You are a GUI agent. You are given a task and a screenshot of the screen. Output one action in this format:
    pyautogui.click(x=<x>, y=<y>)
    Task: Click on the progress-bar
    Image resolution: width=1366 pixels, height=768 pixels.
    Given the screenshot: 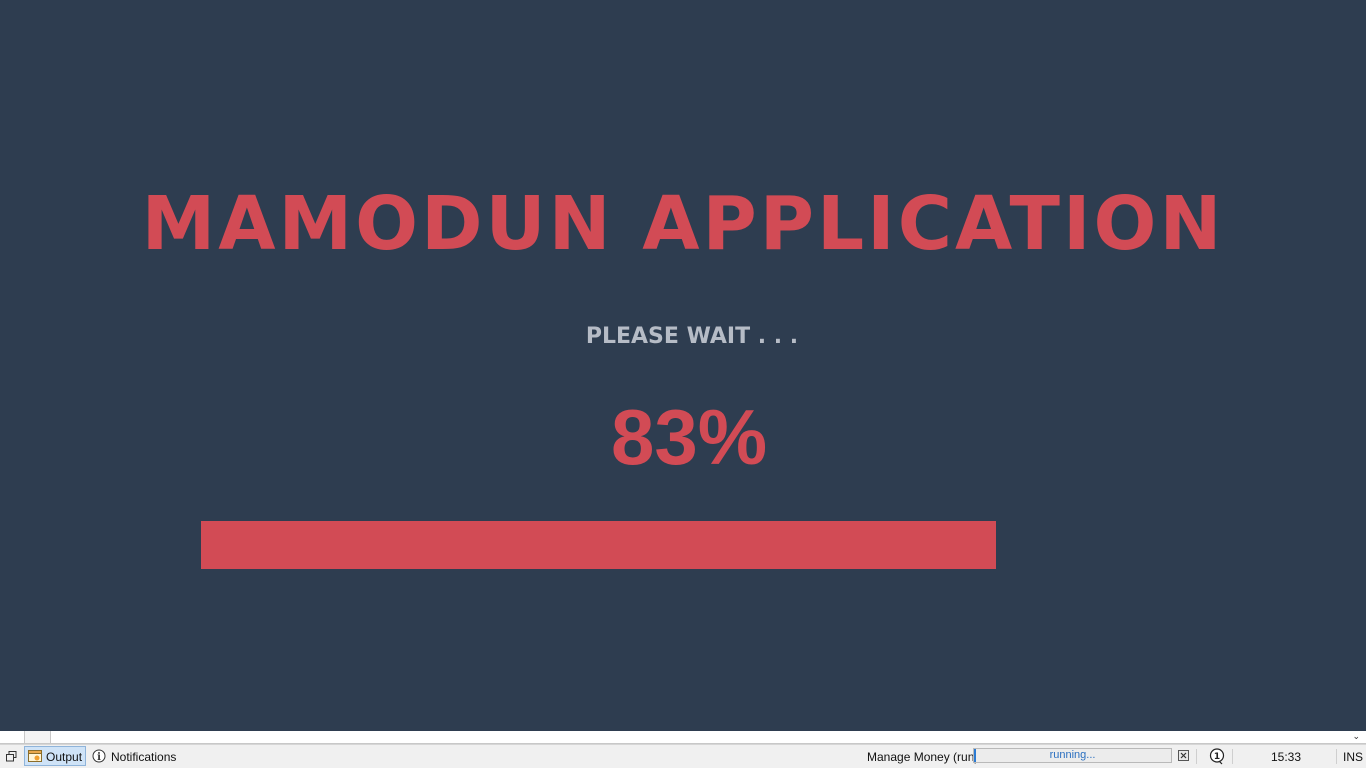 What is the action you would take?
    pyautogui.click(x=680, y=545)
    